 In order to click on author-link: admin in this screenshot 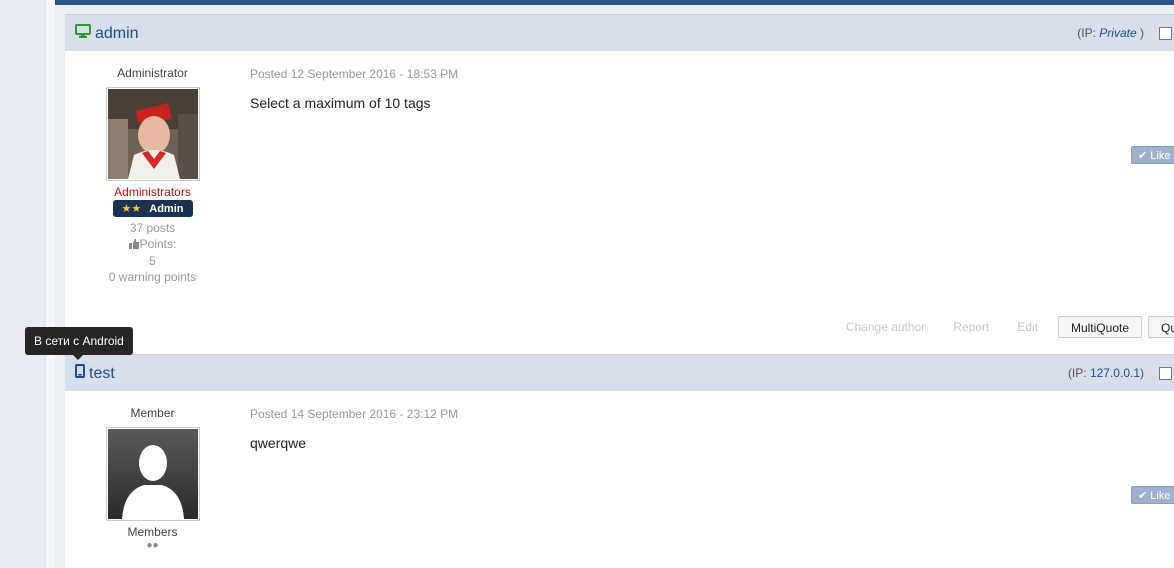, I will do `click(107, 33)`.